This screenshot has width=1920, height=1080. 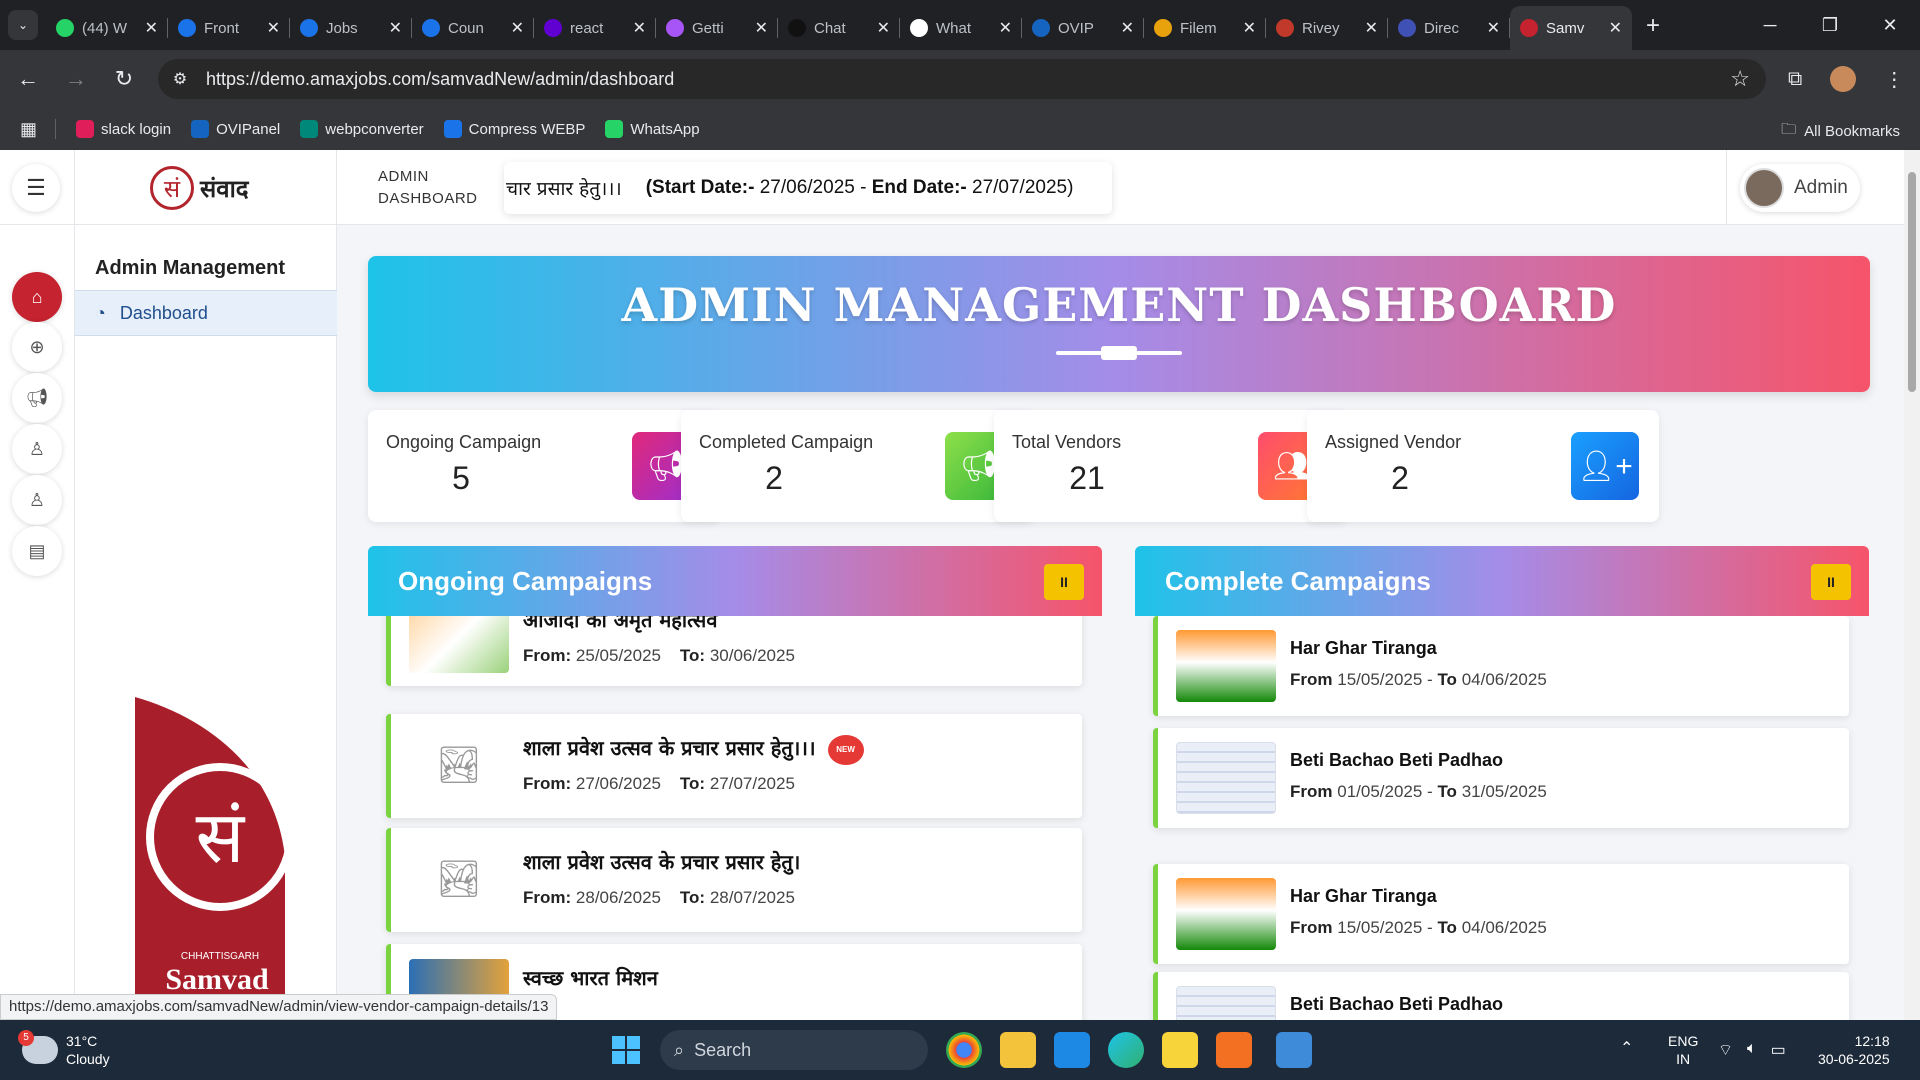 I want to click on volume-icon: 🔈︎, so click(x=1752, y=1050).